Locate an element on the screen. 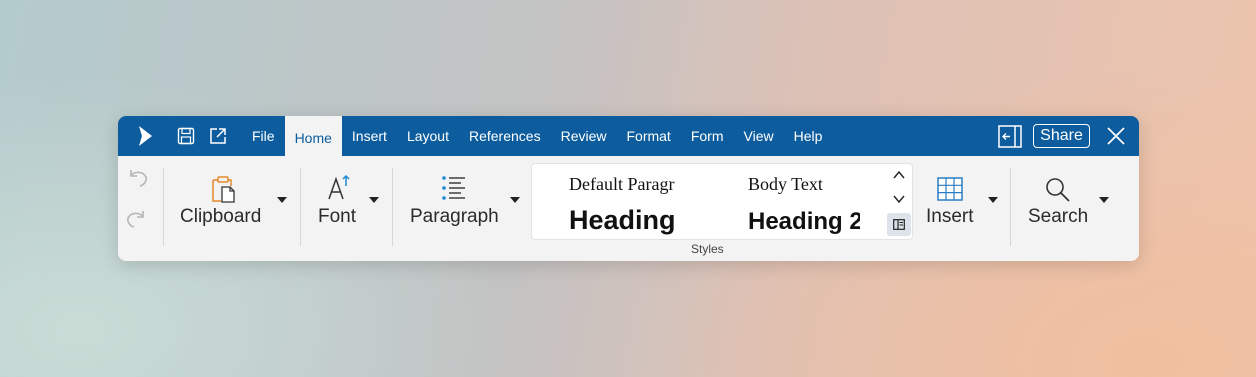 This screenshot has height=377, width=1256. menu-format: Format is located at coordinates (648, 136).